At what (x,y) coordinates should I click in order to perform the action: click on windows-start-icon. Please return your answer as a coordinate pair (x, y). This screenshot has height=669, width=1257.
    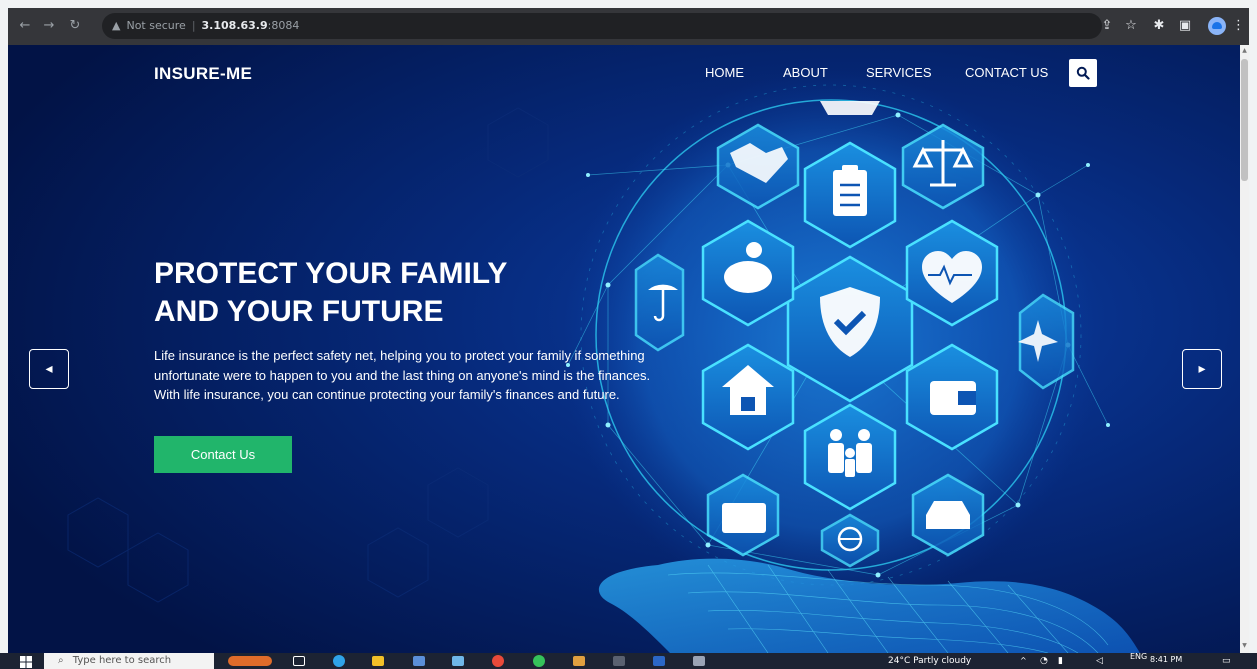
    Looking at the image, I should click on (27, 661).